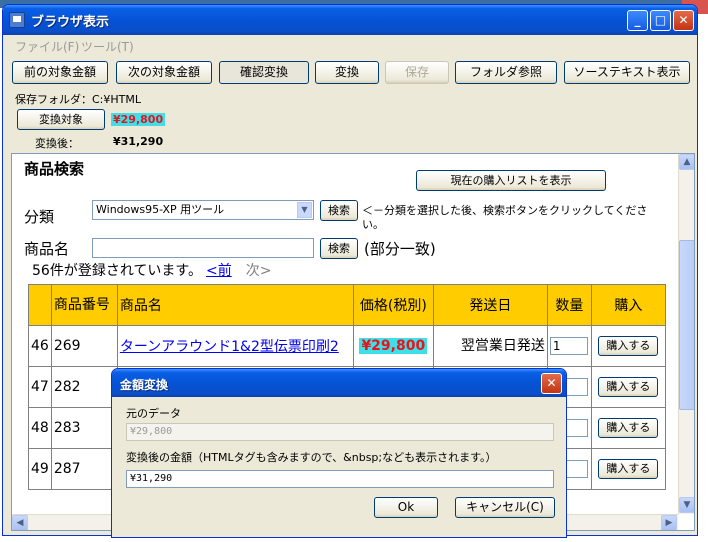 The height and width of the screenshot is (542, 708). What do you see at coordinates (229, 347) in the screenshot?
I see `product-link: ターンアラウンド1&2型伝票印刷2` at bounding box center [229, 347].